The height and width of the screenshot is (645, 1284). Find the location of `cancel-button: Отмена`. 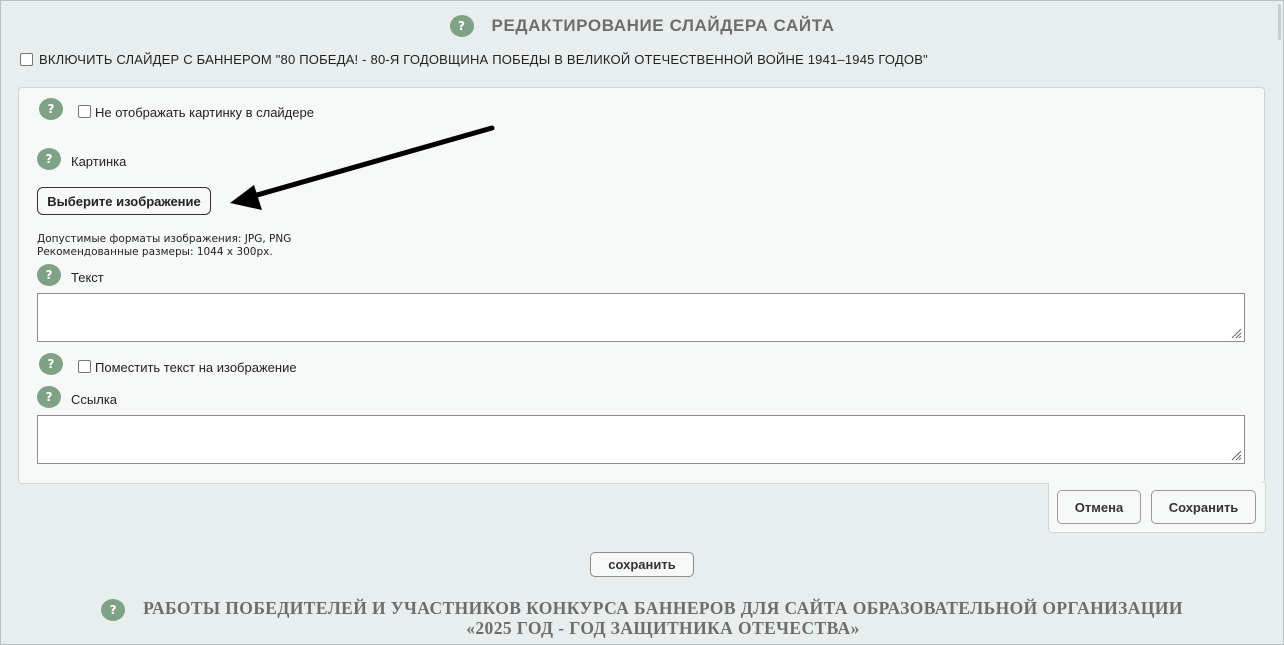

cancel-button: Отмена is located at coordinates (1099, 507).